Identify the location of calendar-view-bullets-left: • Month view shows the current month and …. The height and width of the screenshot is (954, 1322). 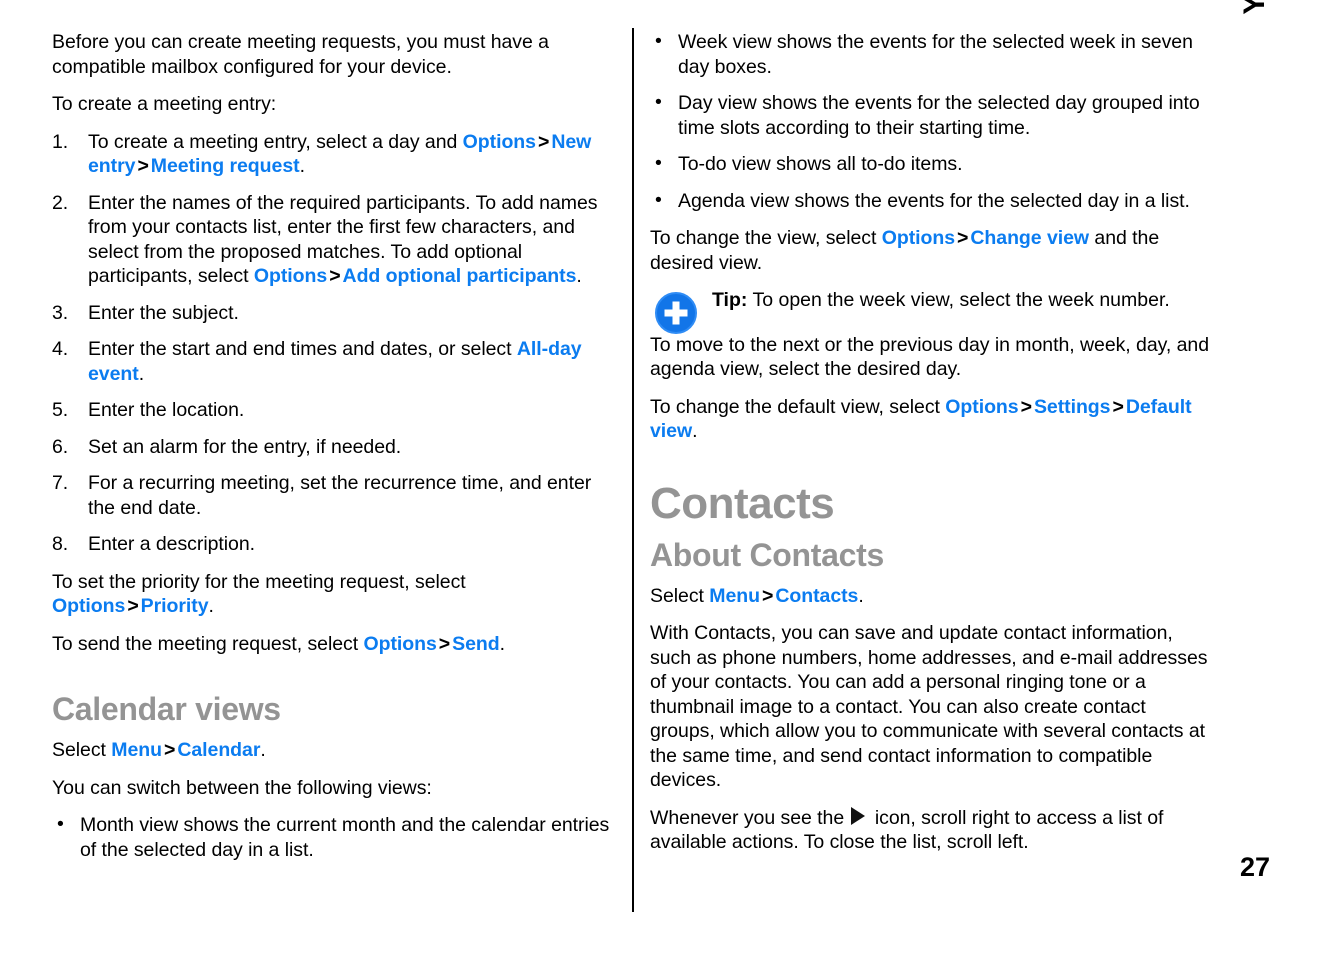
(336, 837).